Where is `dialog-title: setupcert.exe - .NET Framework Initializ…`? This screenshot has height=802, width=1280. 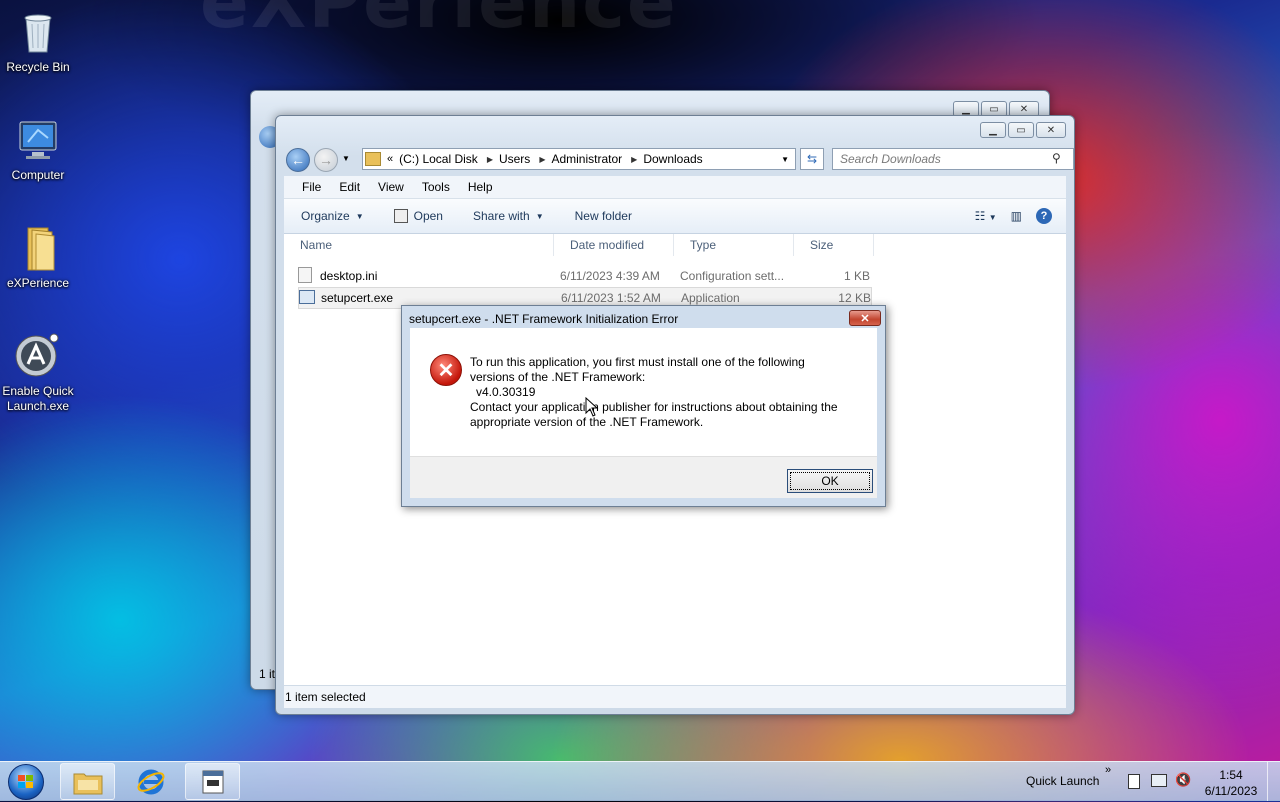 dialog-title: setupcert.exe - .NET Framework Initializ… is located at coordinates (544, 319).